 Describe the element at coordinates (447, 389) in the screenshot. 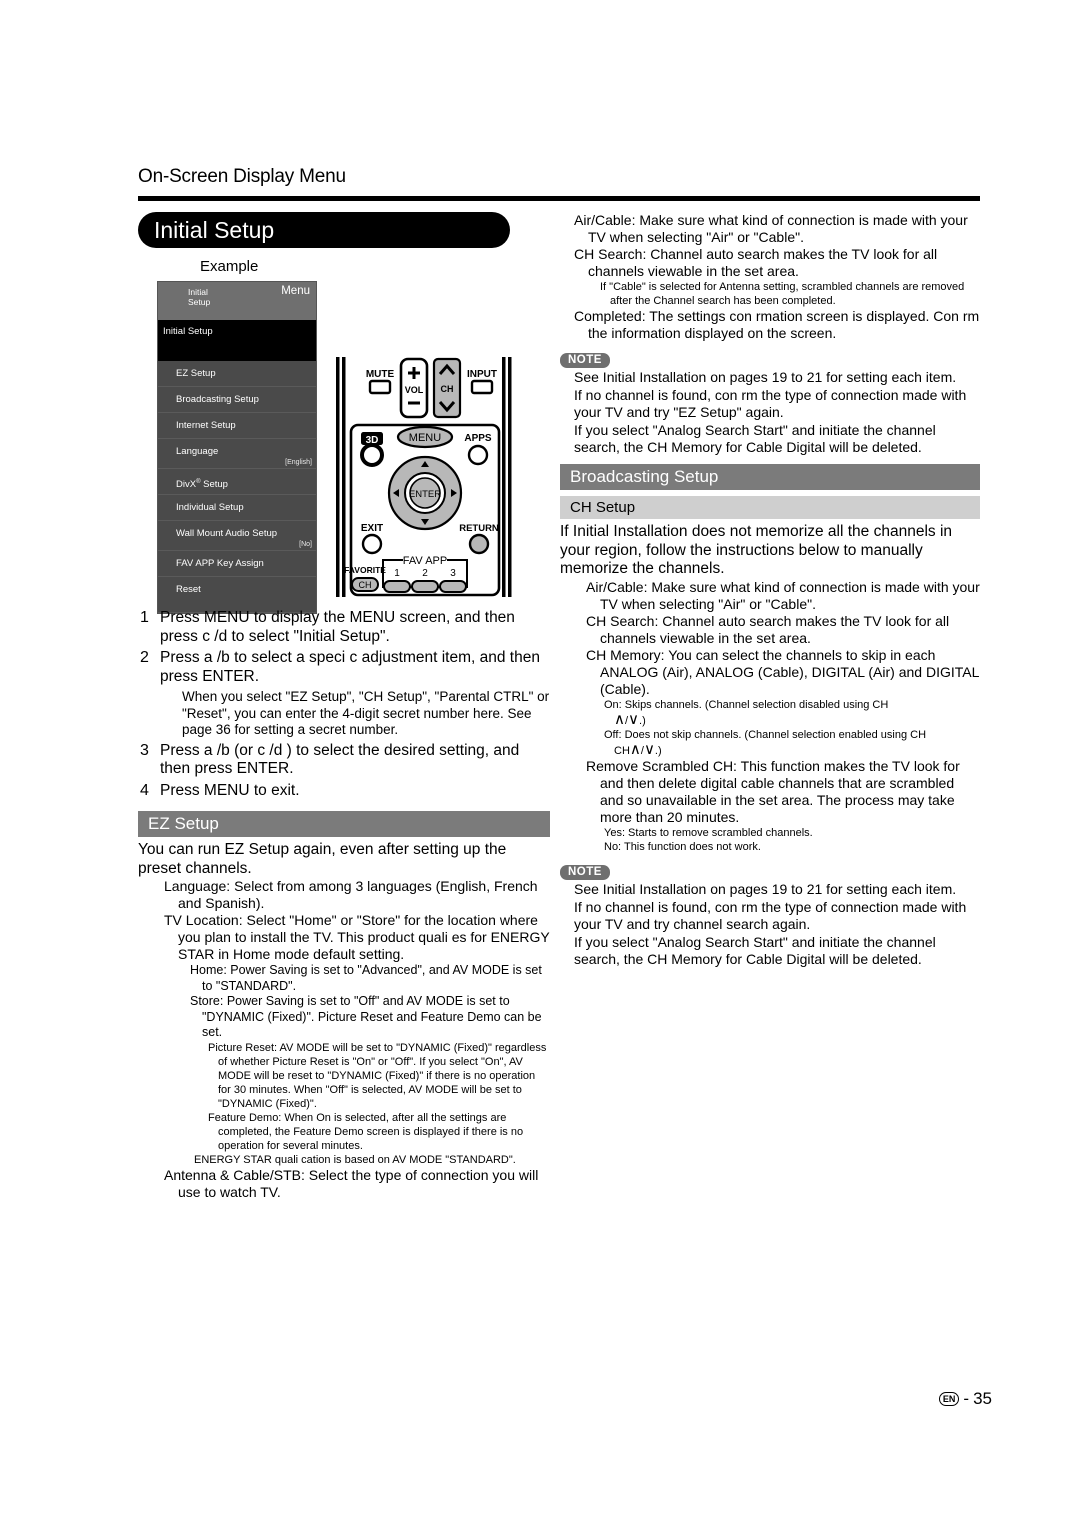

I see `ch-label: CH` at that location.